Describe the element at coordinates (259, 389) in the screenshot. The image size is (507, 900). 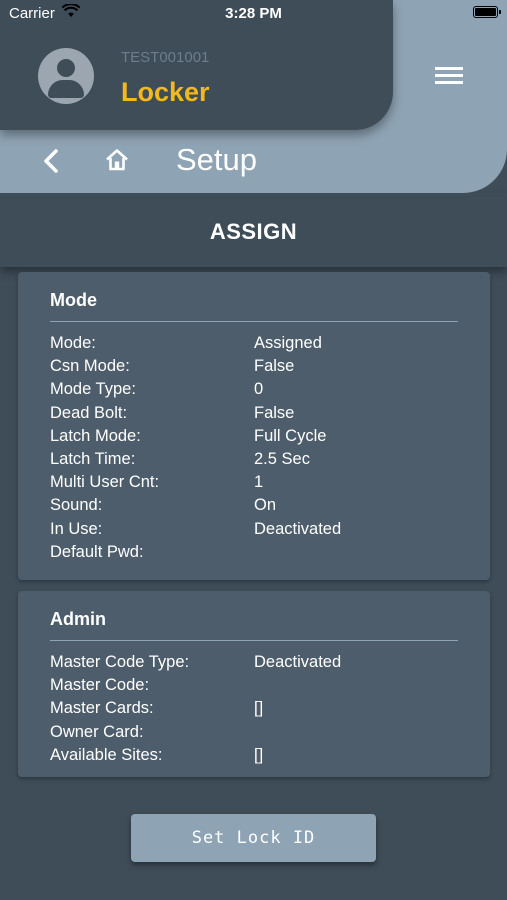
I see `detail-value: 0` at that location.